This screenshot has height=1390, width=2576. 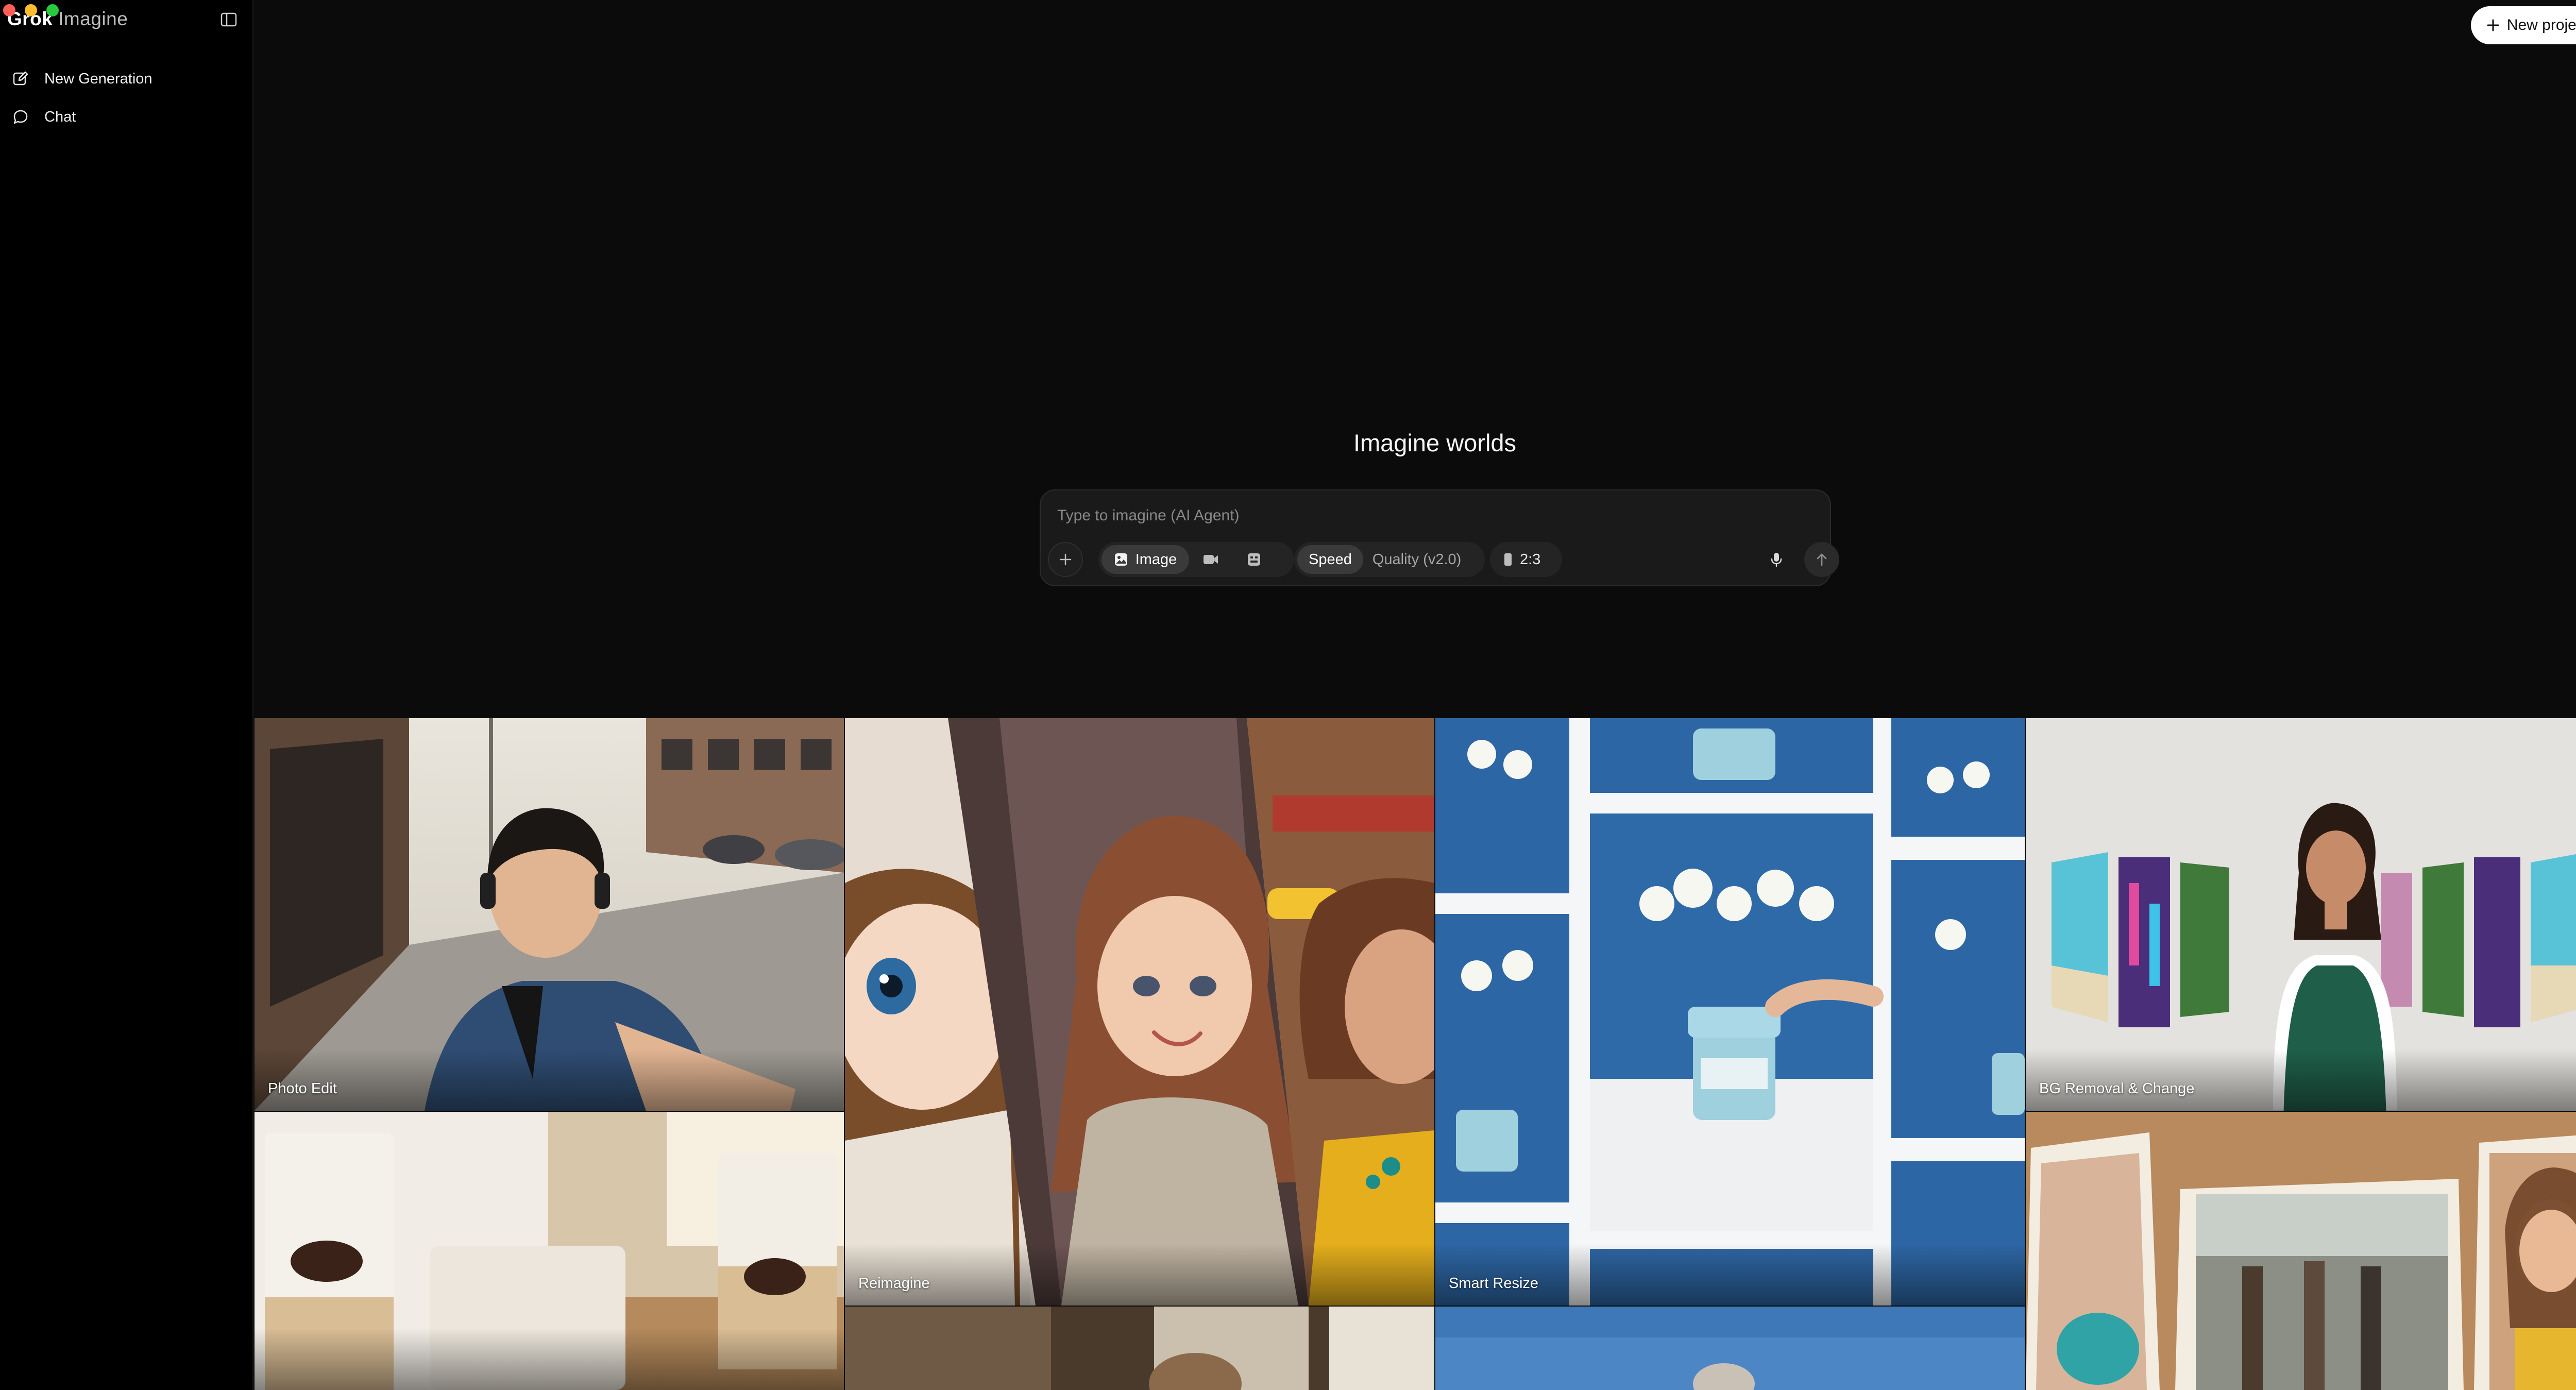 I want to click on composer-toolbar: Image Speed Quality (v2.0) 2:3, so click(x=1443, y=559).